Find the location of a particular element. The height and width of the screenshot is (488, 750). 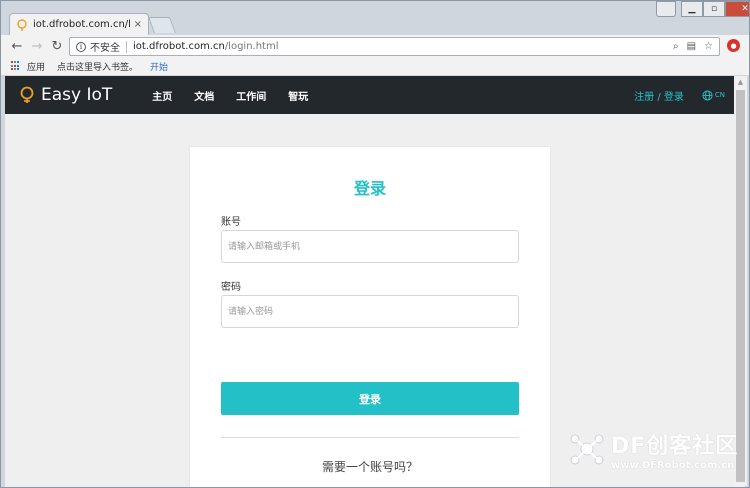

minimize-icon: ▁ is located at coordinates (692, 9).